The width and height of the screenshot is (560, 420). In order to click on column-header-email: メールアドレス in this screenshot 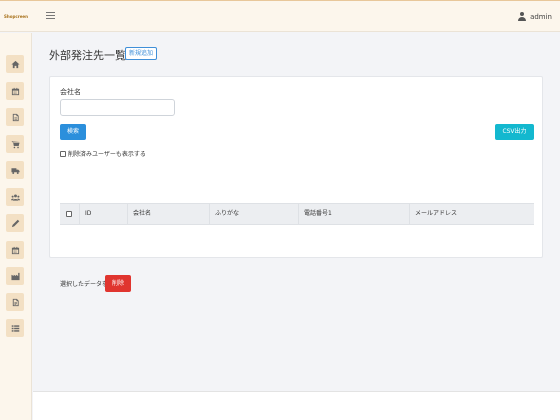, I will do `click(436, 214)`.